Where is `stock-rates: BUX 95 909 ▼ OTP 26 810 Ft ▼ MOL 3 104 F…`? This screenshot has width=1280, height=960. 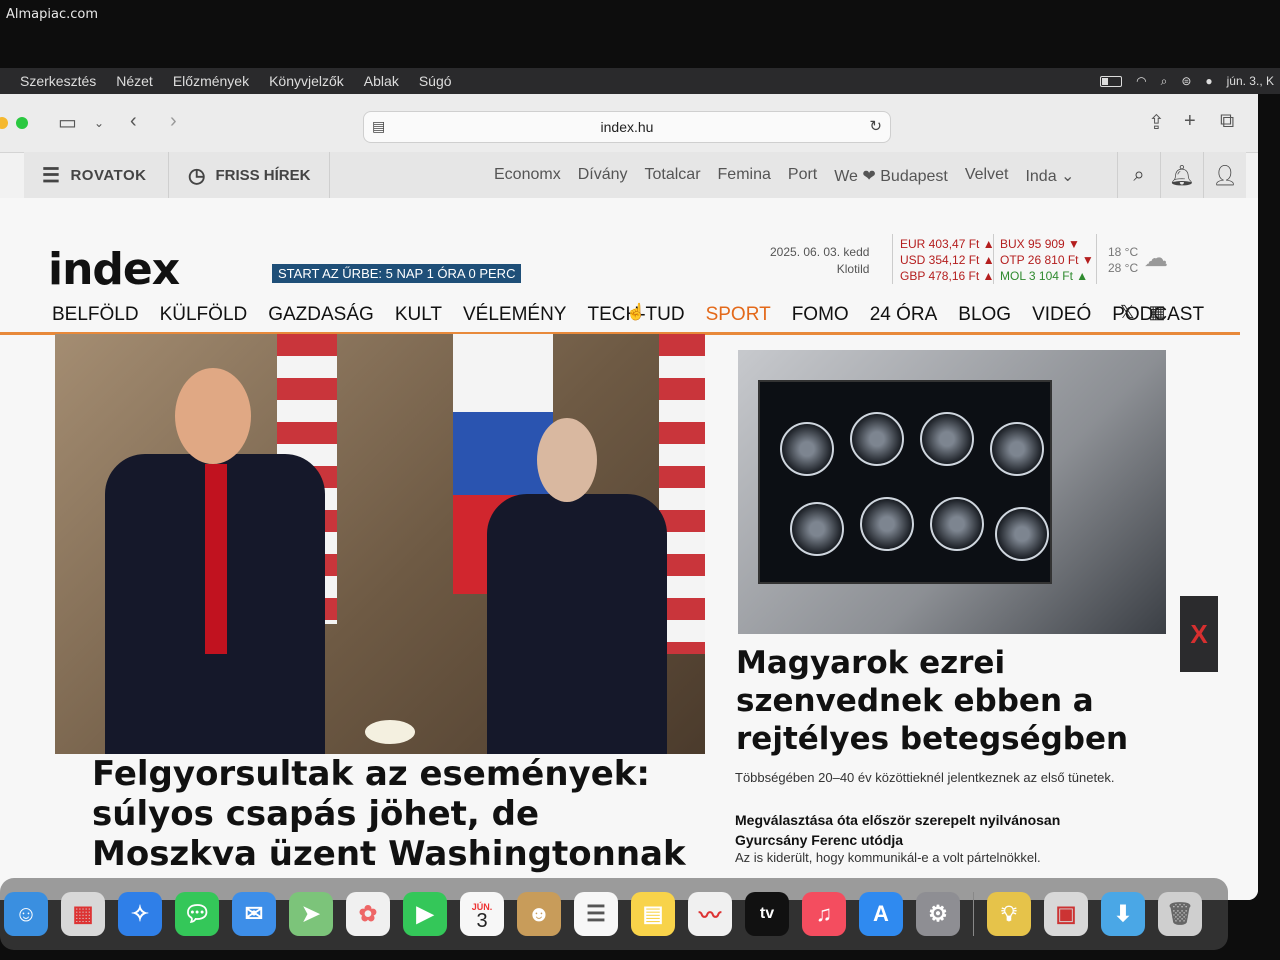
stock-rates: BUX 95 909 ▼ OTP 26 810 Ft ▼ MOL 3 104 F… is located at coordinates (1047, 260).